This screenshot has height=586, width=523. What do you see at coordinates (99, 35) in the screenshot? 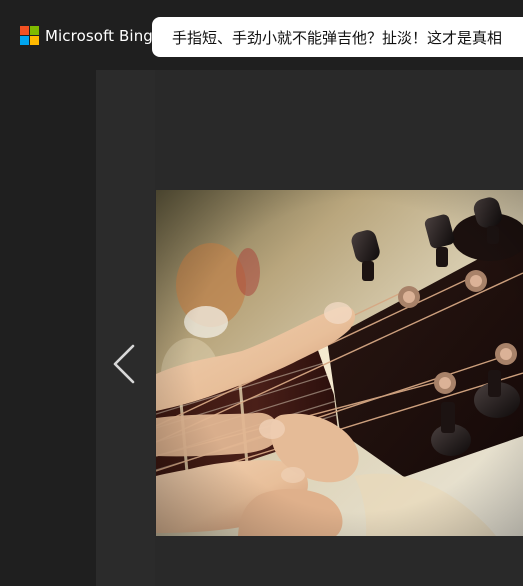
I see `brand-name: Microsoft Bing` at bounding box center [99, 35].